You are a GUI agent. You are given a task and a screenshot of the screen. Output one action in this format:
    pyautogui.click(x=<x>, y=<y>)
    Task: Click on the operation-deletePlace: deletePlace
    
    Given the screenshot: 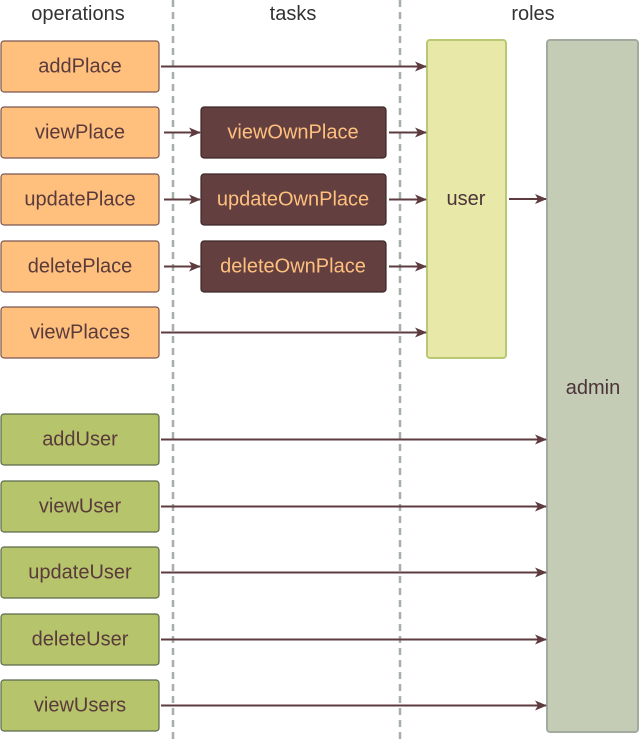 What is the action you would take?
    pyautogui.click(x=80, y=266)
    